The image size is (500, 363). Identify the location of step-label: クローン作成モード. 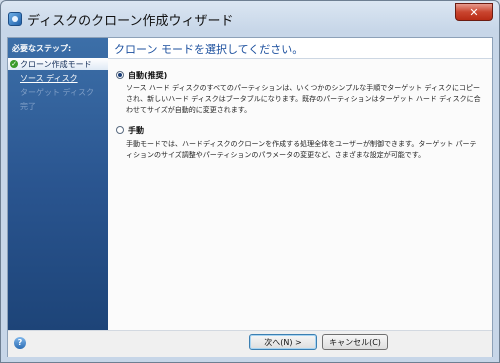
(56, 64).